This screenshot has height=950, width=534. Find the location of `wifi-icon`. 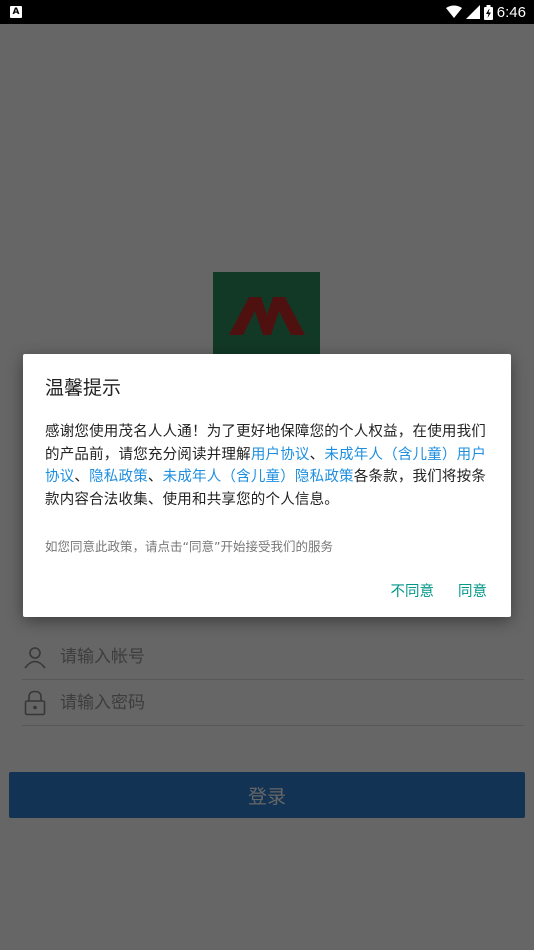

wifi-icon is located at coordinates (453, 11).